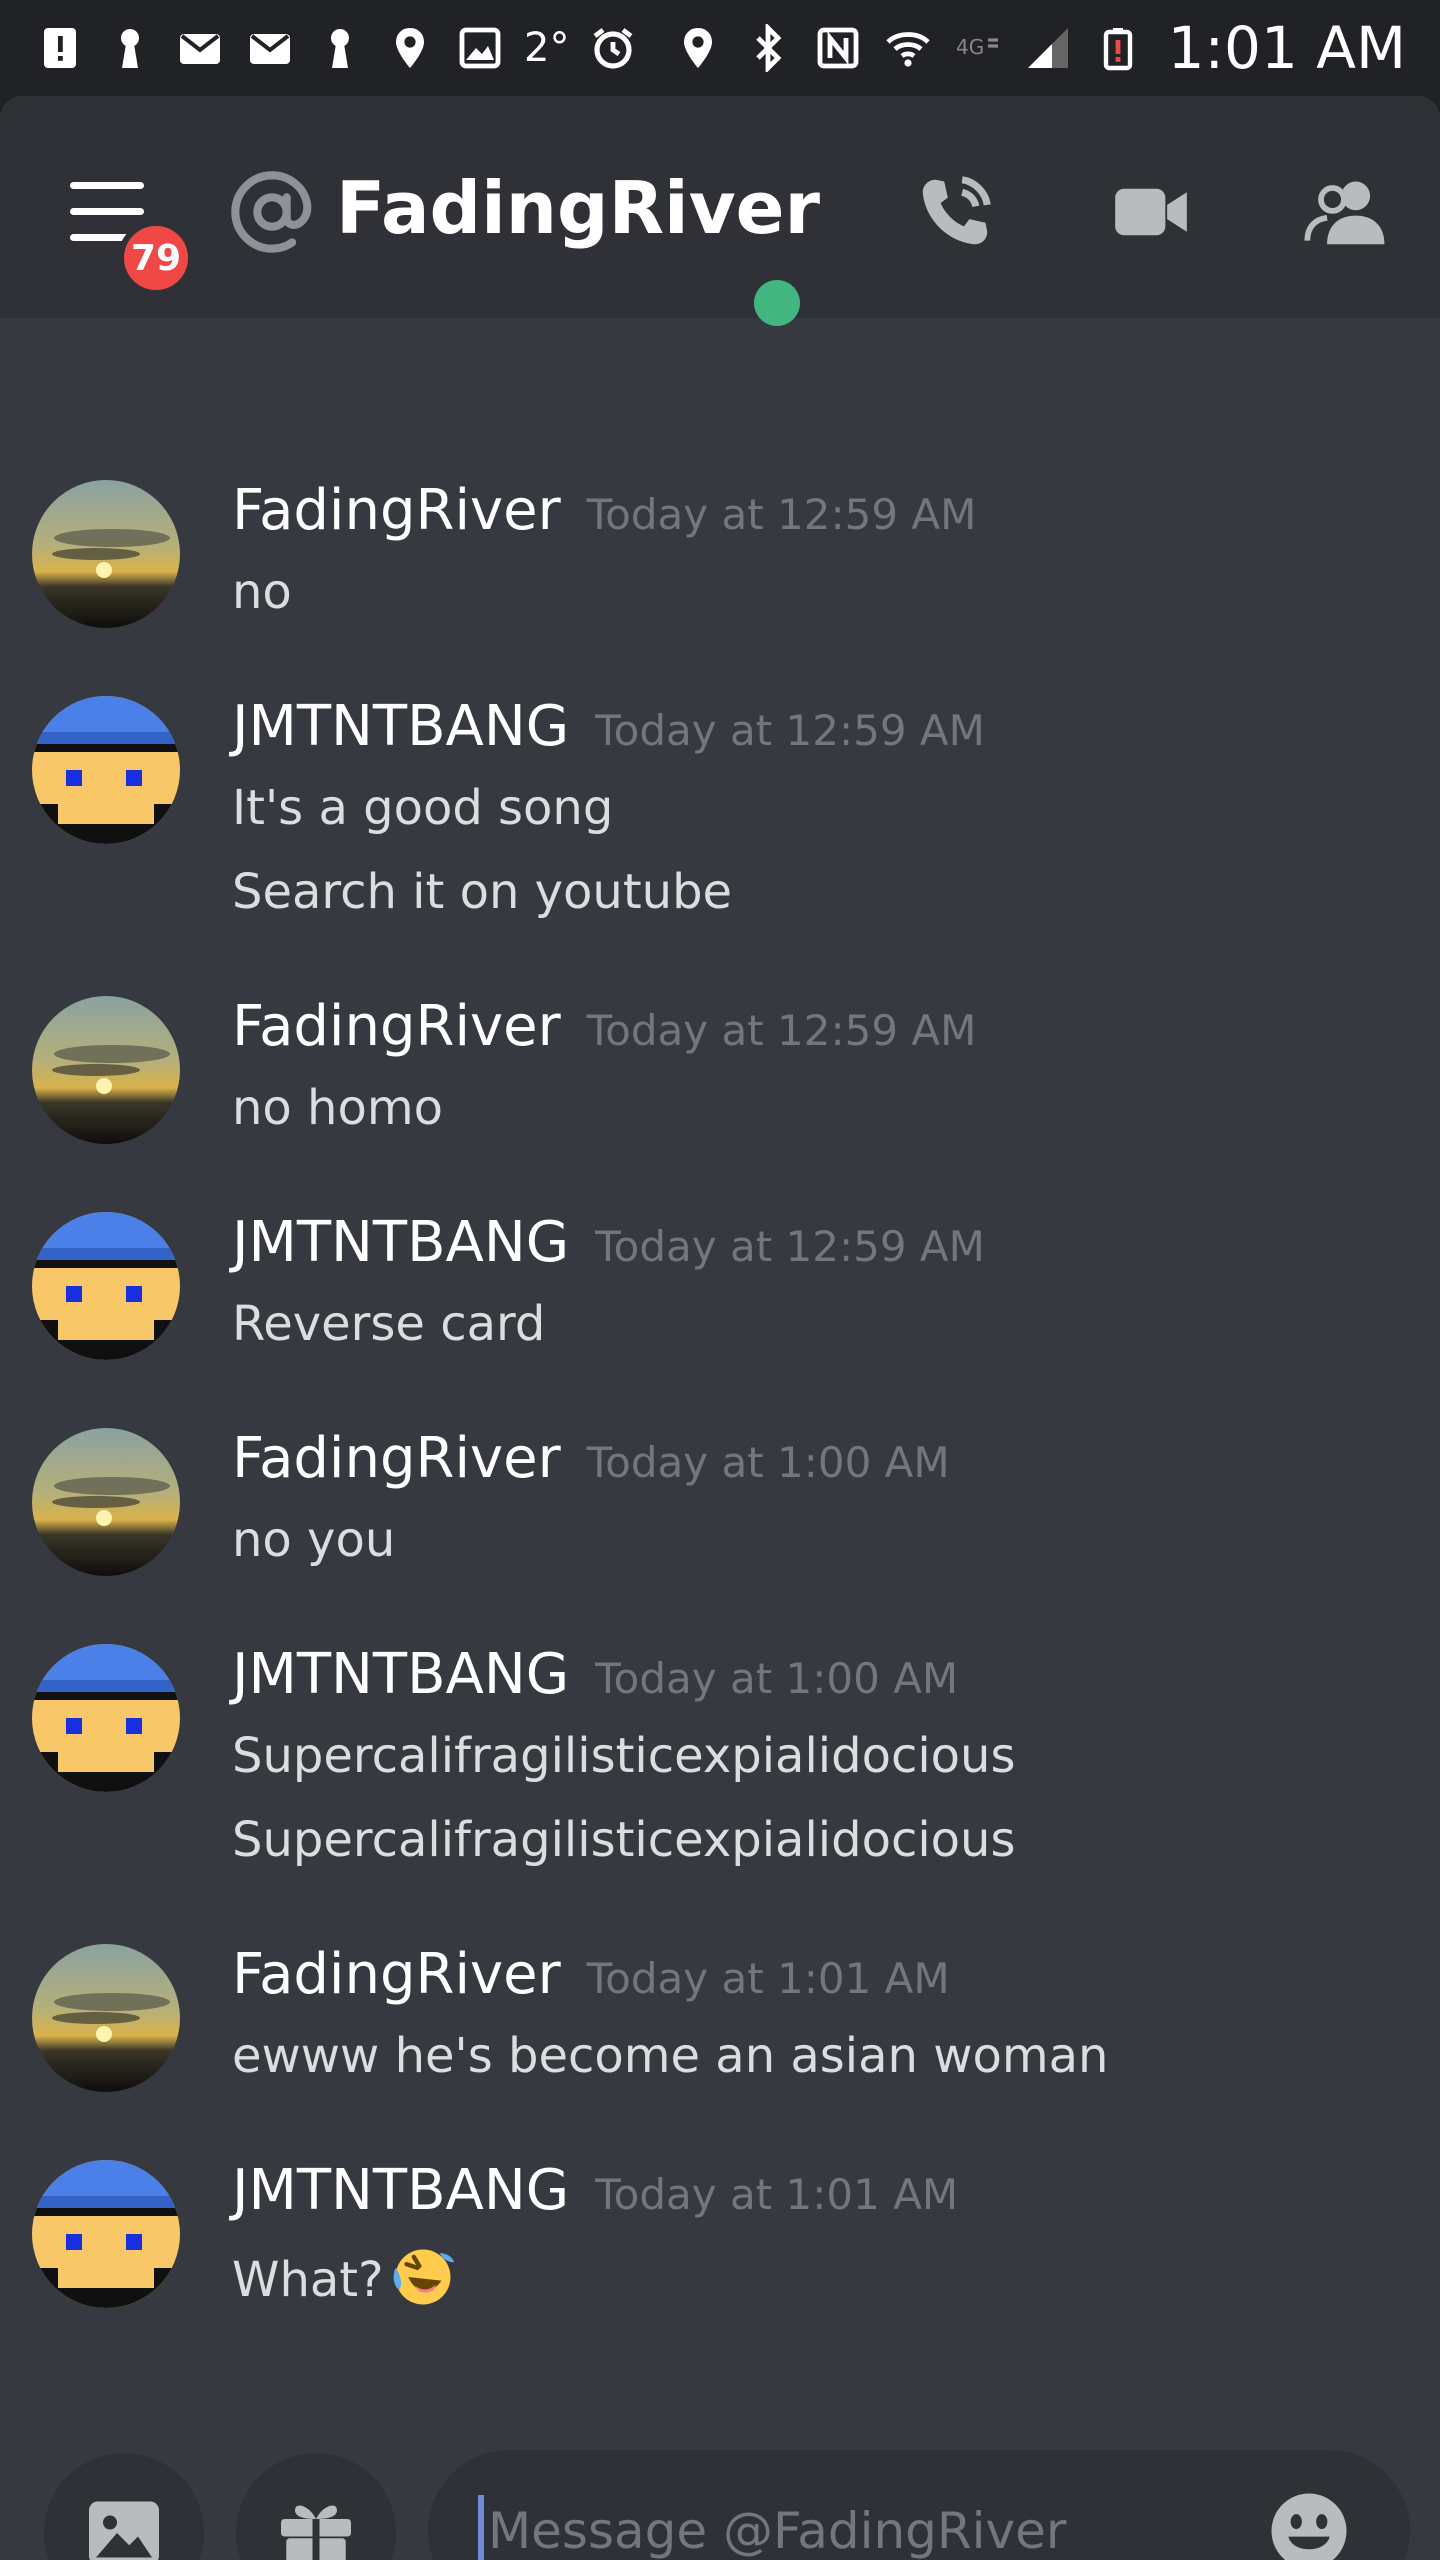 This screenshot has width=1440, height=2560. What do you see at coordinates (60, 48) in the screenshot?
I see `alert-icon` at bounding box center [60, 48].